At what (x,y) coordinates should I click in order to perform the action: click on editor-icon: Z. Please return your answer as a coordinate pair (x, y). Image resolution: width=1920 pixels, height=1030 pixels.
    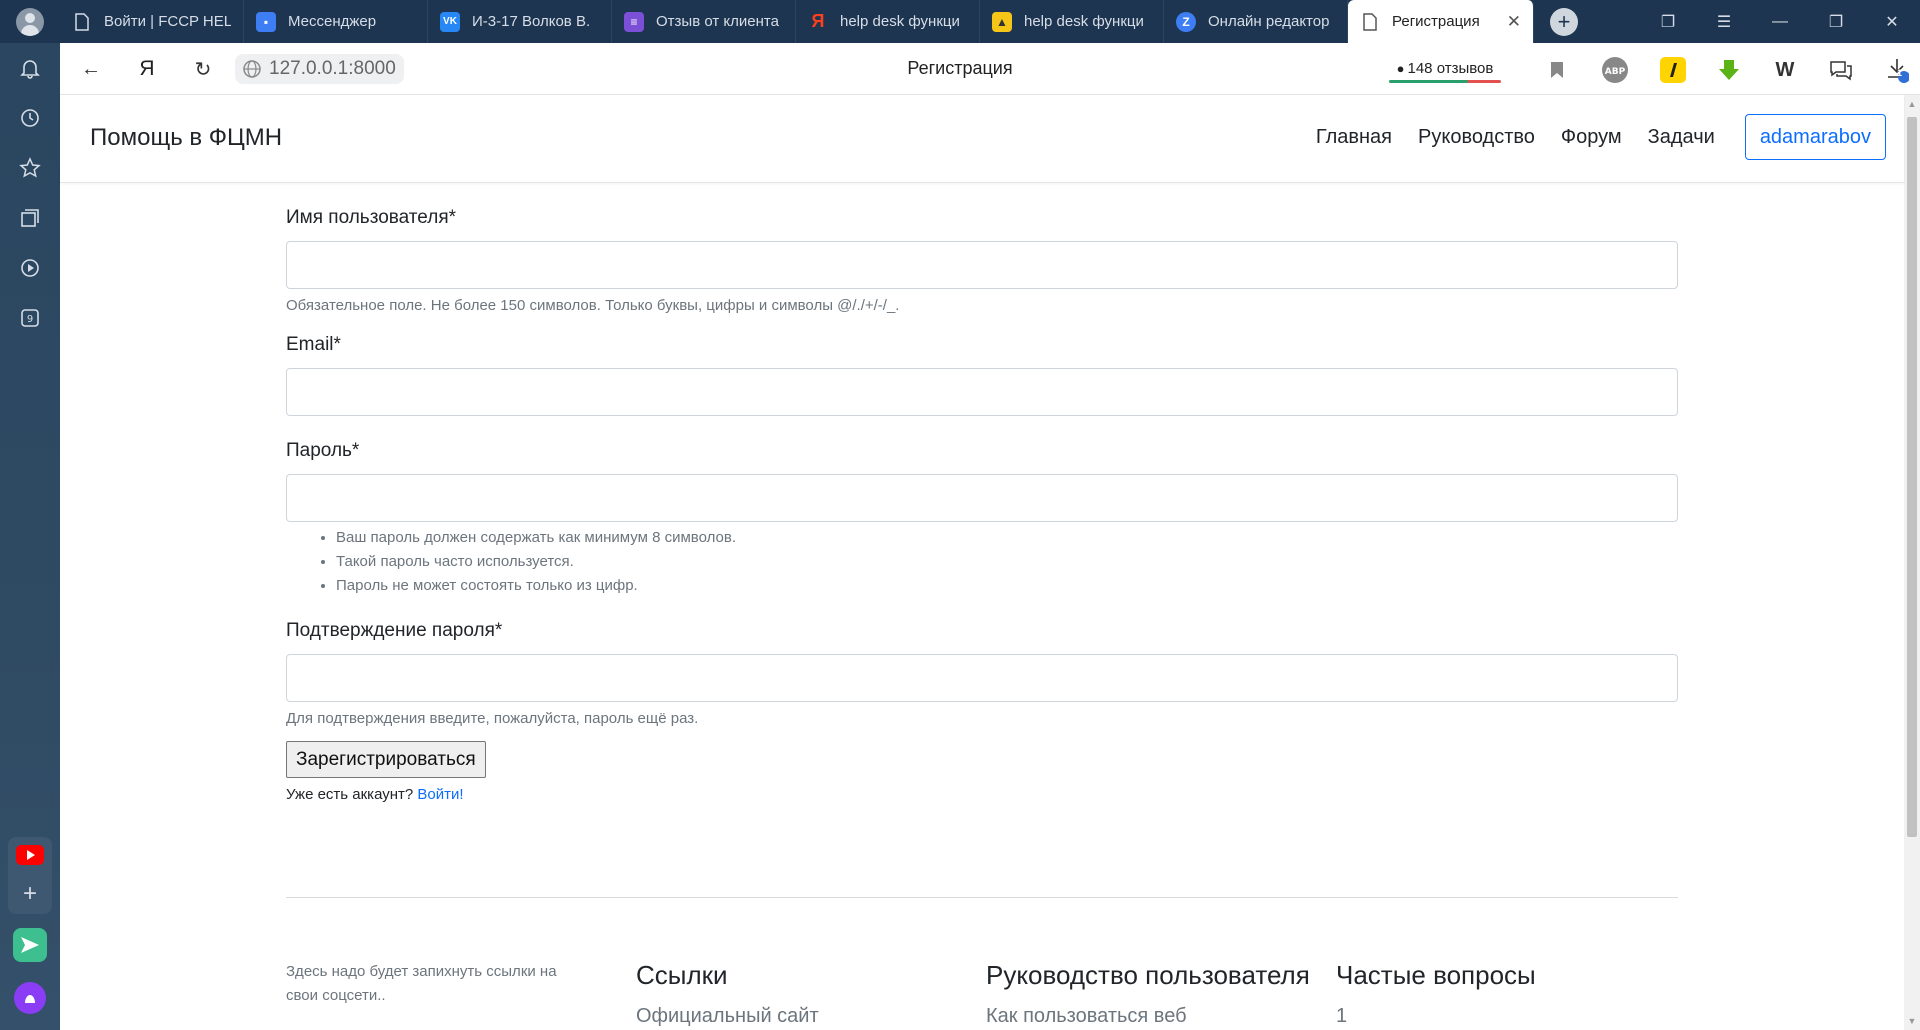
    Looking at the image, I should click on (1186, 21).